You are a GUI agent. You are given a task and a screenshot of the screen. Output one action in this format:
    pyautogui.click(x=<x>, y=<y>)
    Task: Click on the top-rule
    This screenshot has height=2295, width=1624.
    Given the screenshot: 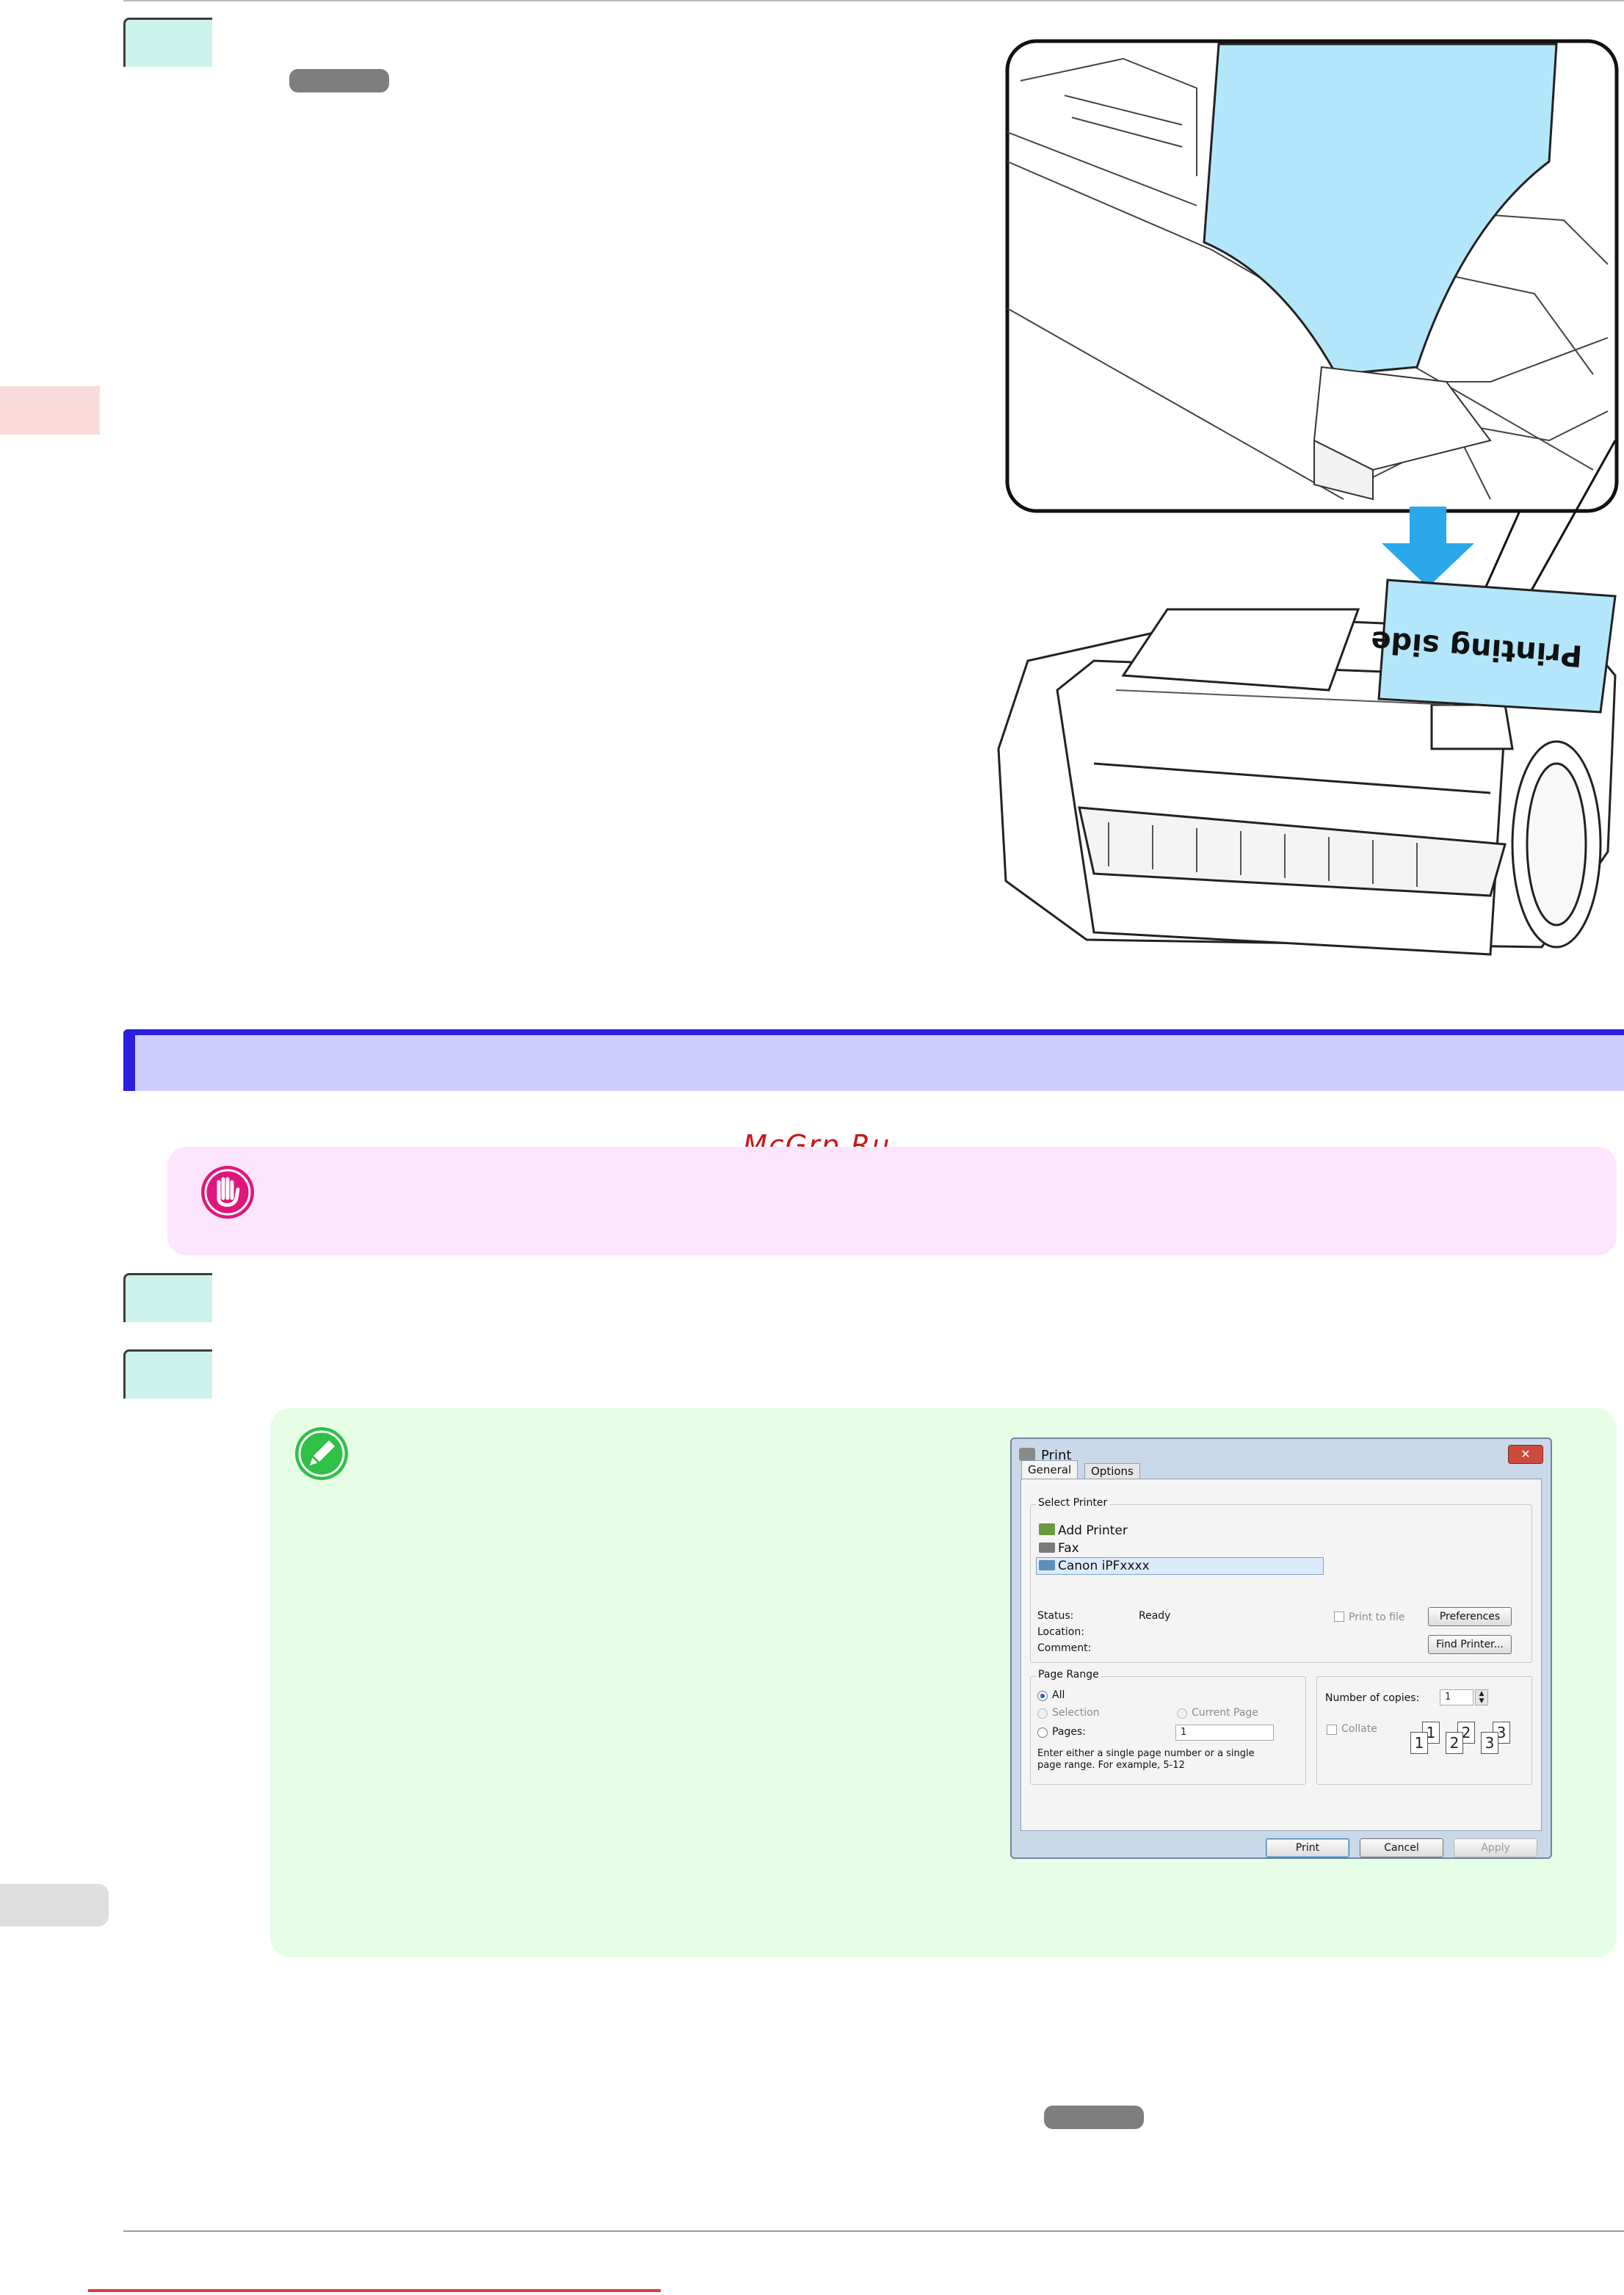 What is the action you would take?
    pyautogui.click(x=873, y=0)
    